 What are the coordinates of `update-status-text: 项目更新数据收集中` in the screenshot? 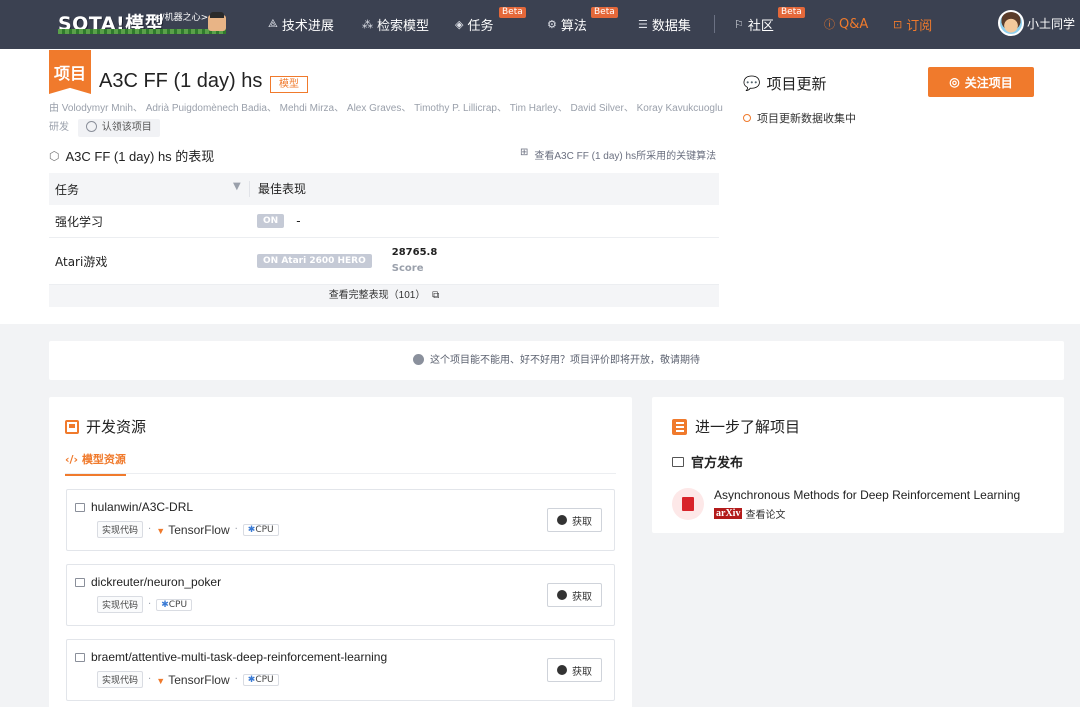 It's located at (806, 119).